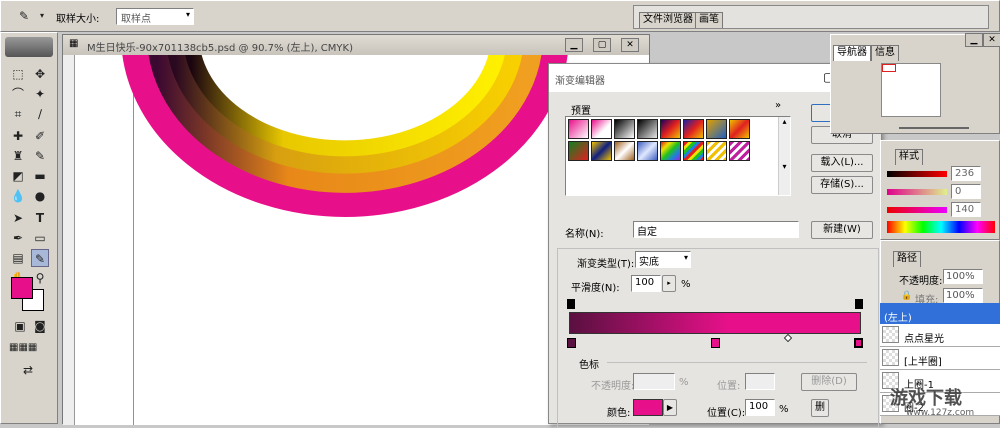 This screenshot has width=1000, height=428. I want to click on red-value-field: 236, so click(966, 173).